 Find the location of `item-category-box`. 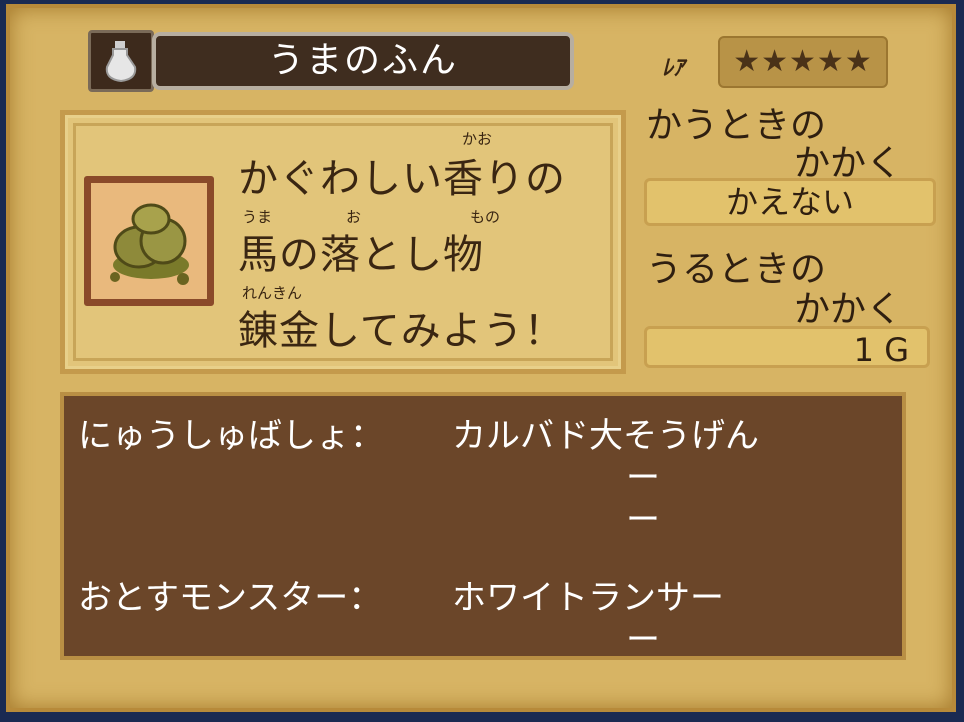

item-category-box is located at coordinates (121, 61).